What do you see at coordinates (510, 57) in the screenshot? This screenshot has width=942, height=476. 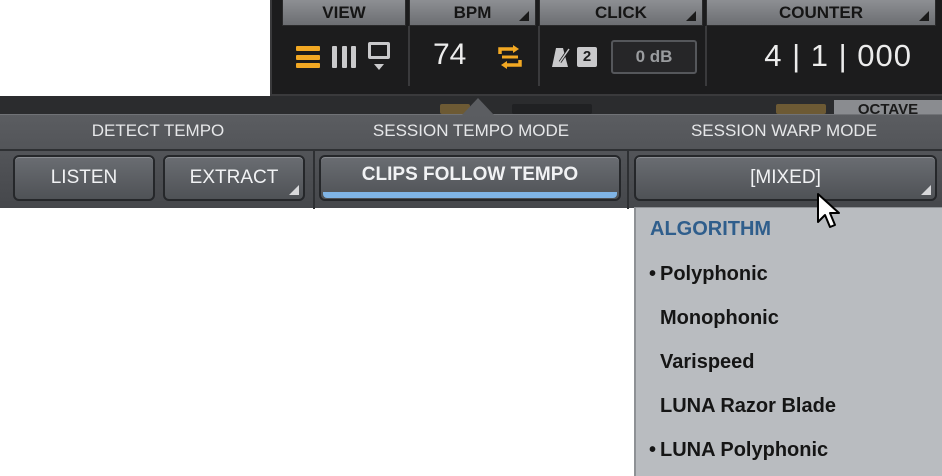 I see `tempo-follow-icon` at bounding box center [510, 57].